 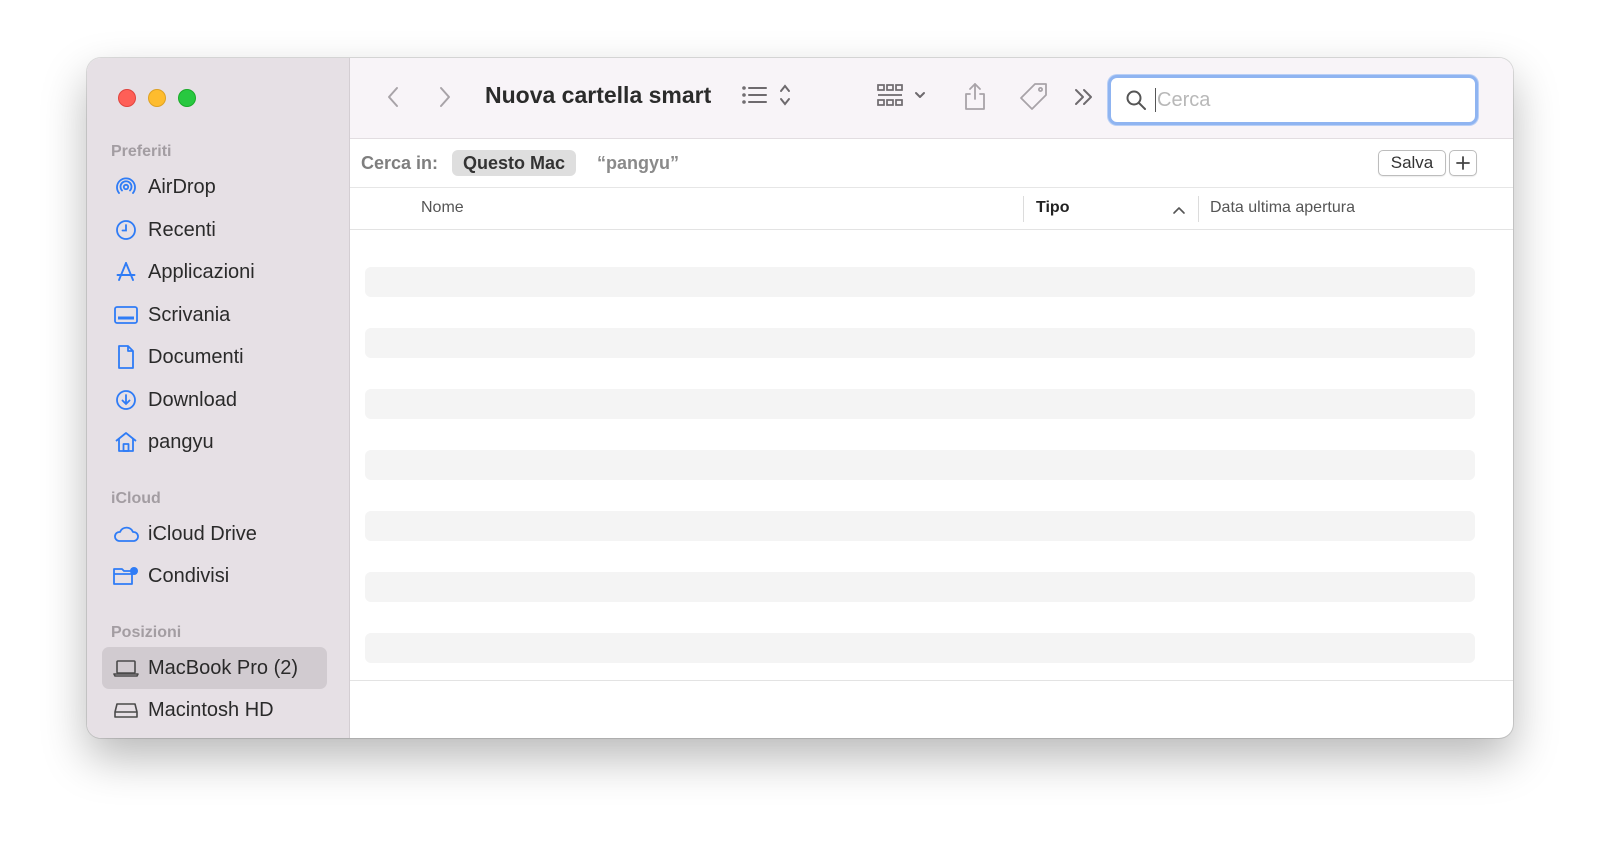 I want to click on sidebar-item-macintosh-hd: Macintosh HD, so click(x=214, y=710).